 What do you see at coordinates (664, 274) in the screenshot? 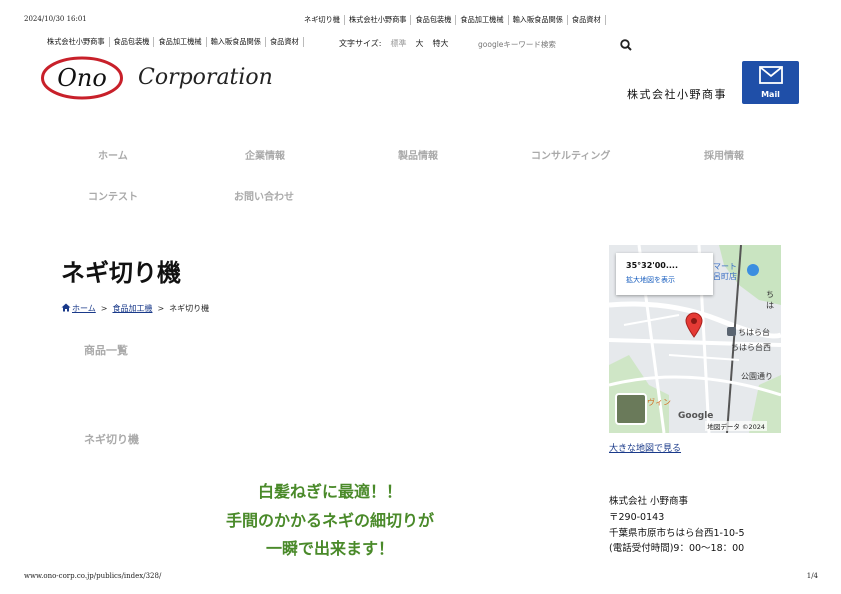
I see `map-info-card: 35°32'00.... 拡大地図を表示` at bounding box center [664, 274].